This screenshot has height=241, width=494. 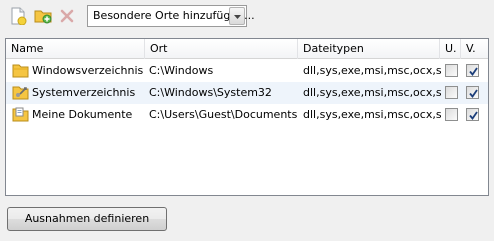 What do you see at coordinates (221, 49) in the screenshot?
I see `column-header-ort: Ort` at bounding box center [221, 49].